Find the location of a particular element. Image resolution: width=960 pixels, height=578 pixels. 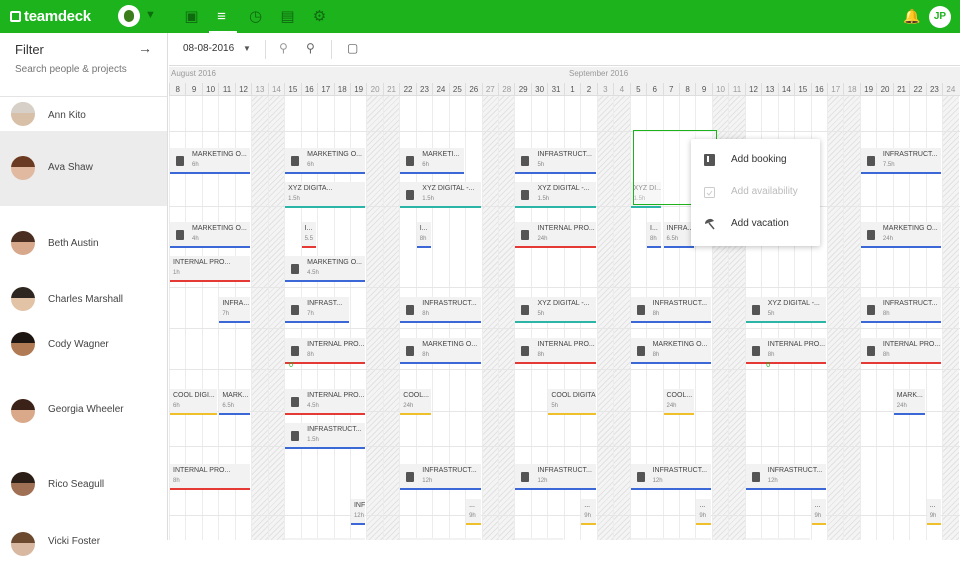

search-input is located at coordinates (85, 69).